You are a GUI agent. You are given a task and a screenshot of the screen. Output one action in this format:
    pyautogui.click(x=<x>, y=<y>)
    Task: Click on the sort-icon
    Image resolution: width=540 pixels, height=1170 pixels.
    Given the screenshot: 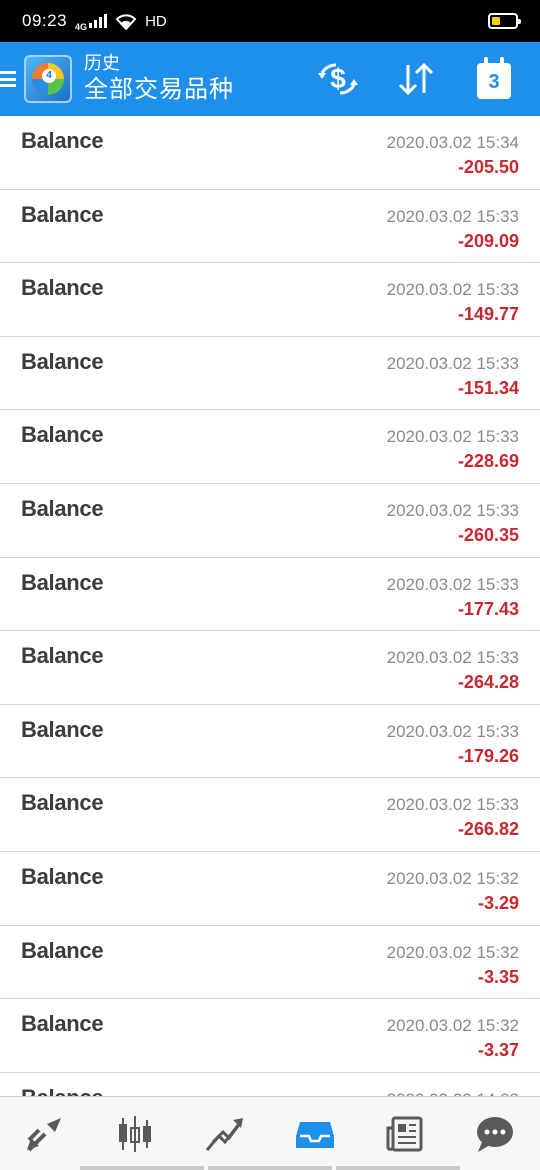 What is the action you would take?
    pyautogui.click(x=416, y=79)
    